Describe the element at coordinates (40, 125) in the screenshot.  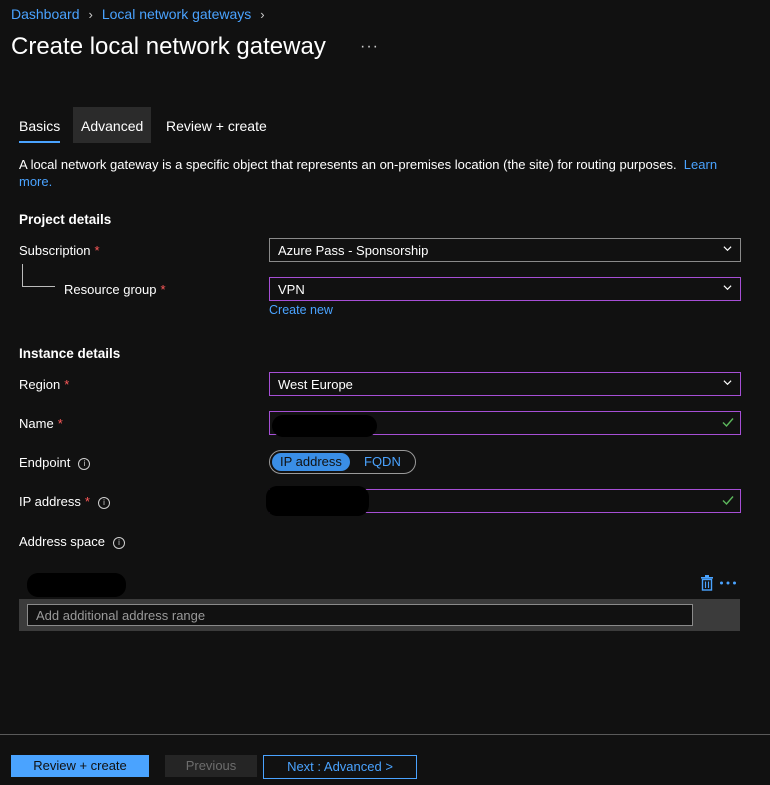
I see `tab-basics: Basics` at that location.